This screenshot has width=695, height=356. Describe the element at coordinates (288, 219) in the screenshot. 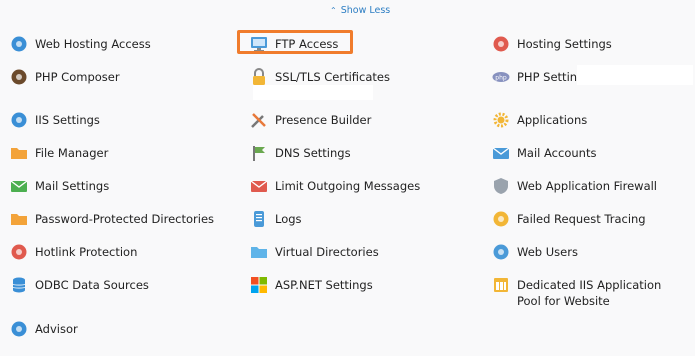

I see `tool-label: Logs` at that location.